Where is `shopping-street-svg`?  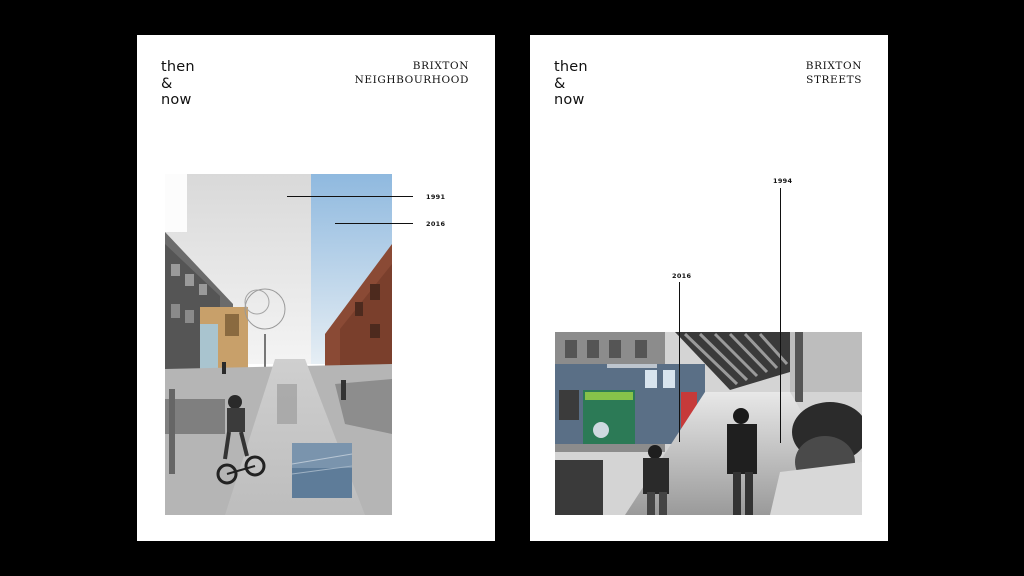 shopping-street-svg is located at coordinates (708, 423).